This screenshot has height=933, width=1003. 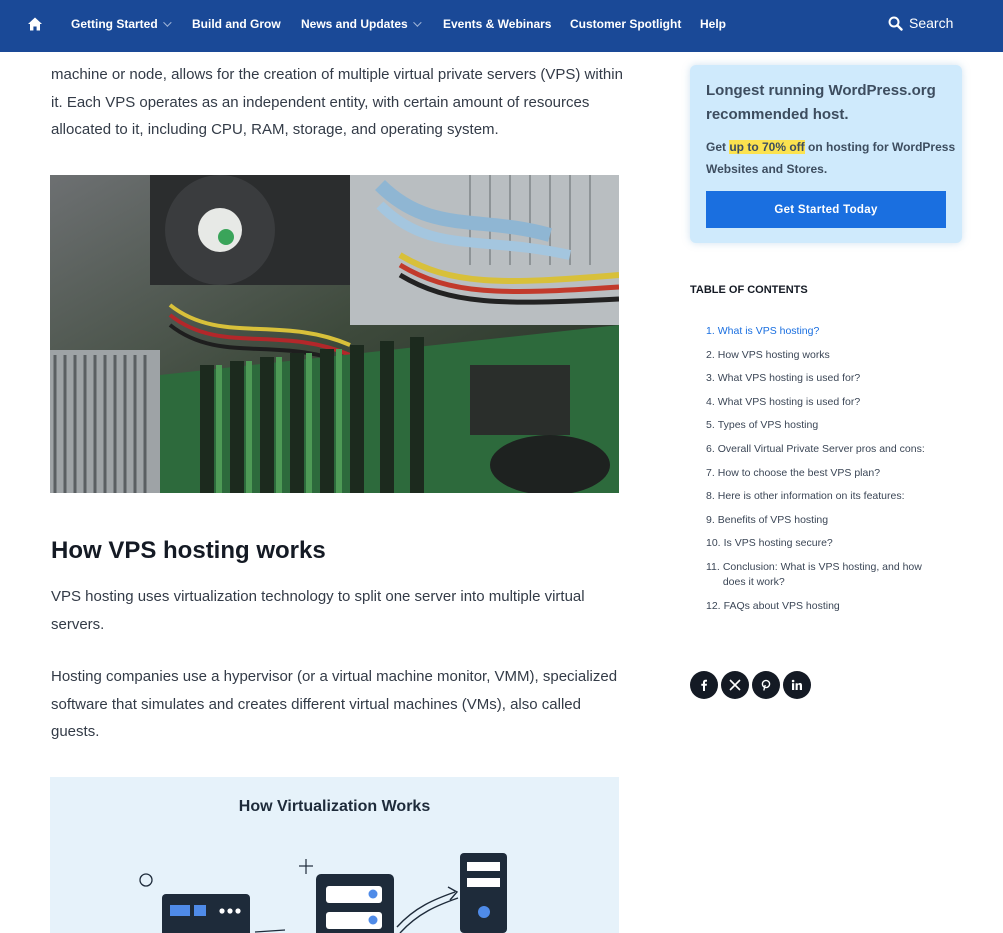 I want to click on search-button: Search, so click(x=920, y=23).